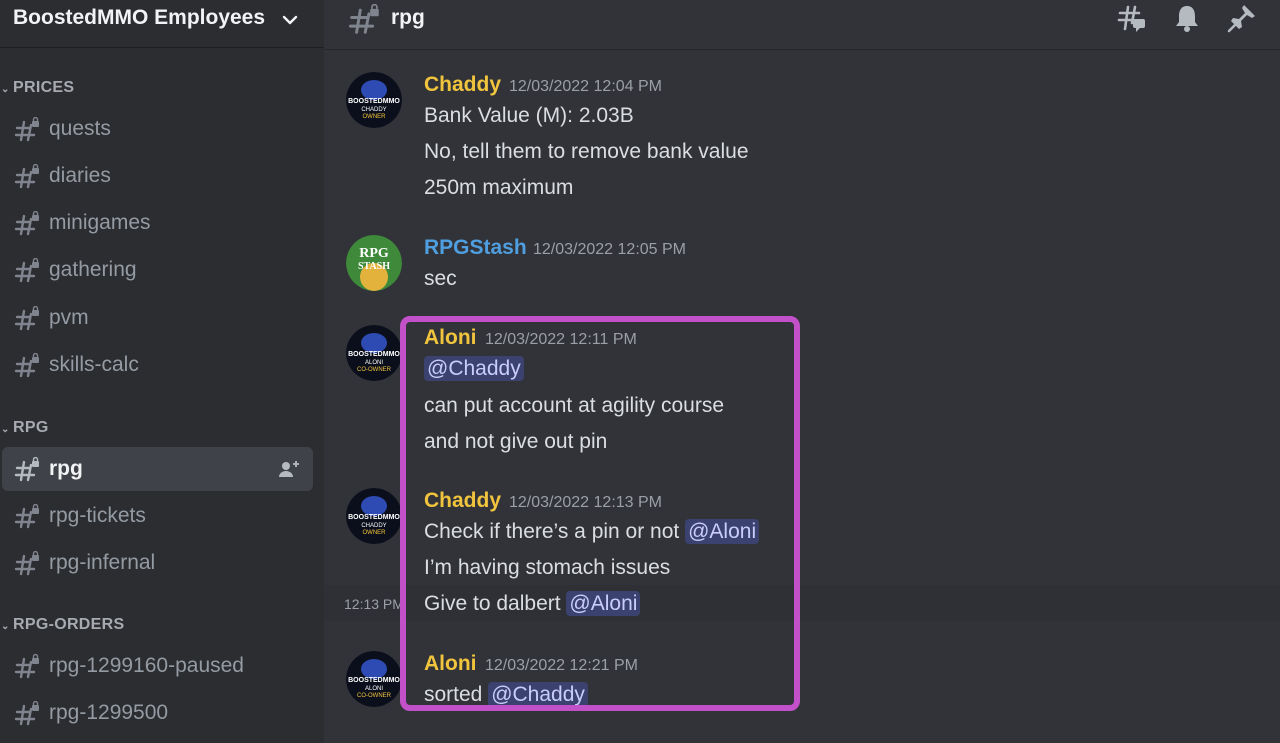  I want to click on message-text: Bank Value (M): 2.03B, so click(529, 115).